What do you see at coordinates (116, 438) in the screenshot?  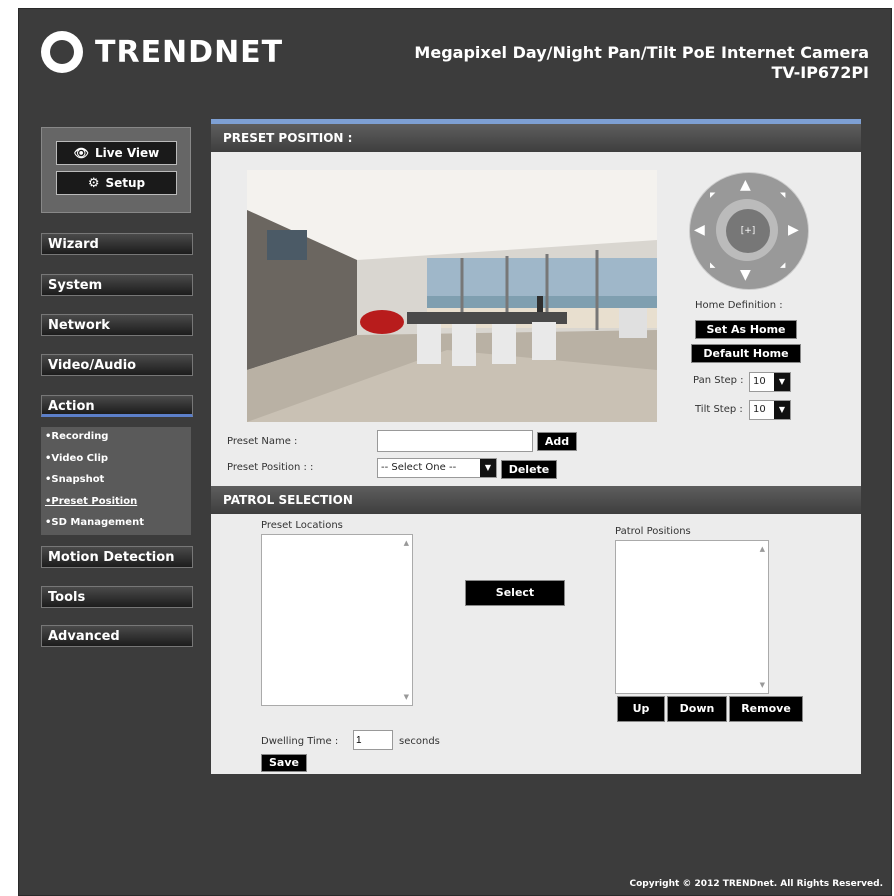 I see `submenu-recording: •Recording` at bounding box center [116, 438].